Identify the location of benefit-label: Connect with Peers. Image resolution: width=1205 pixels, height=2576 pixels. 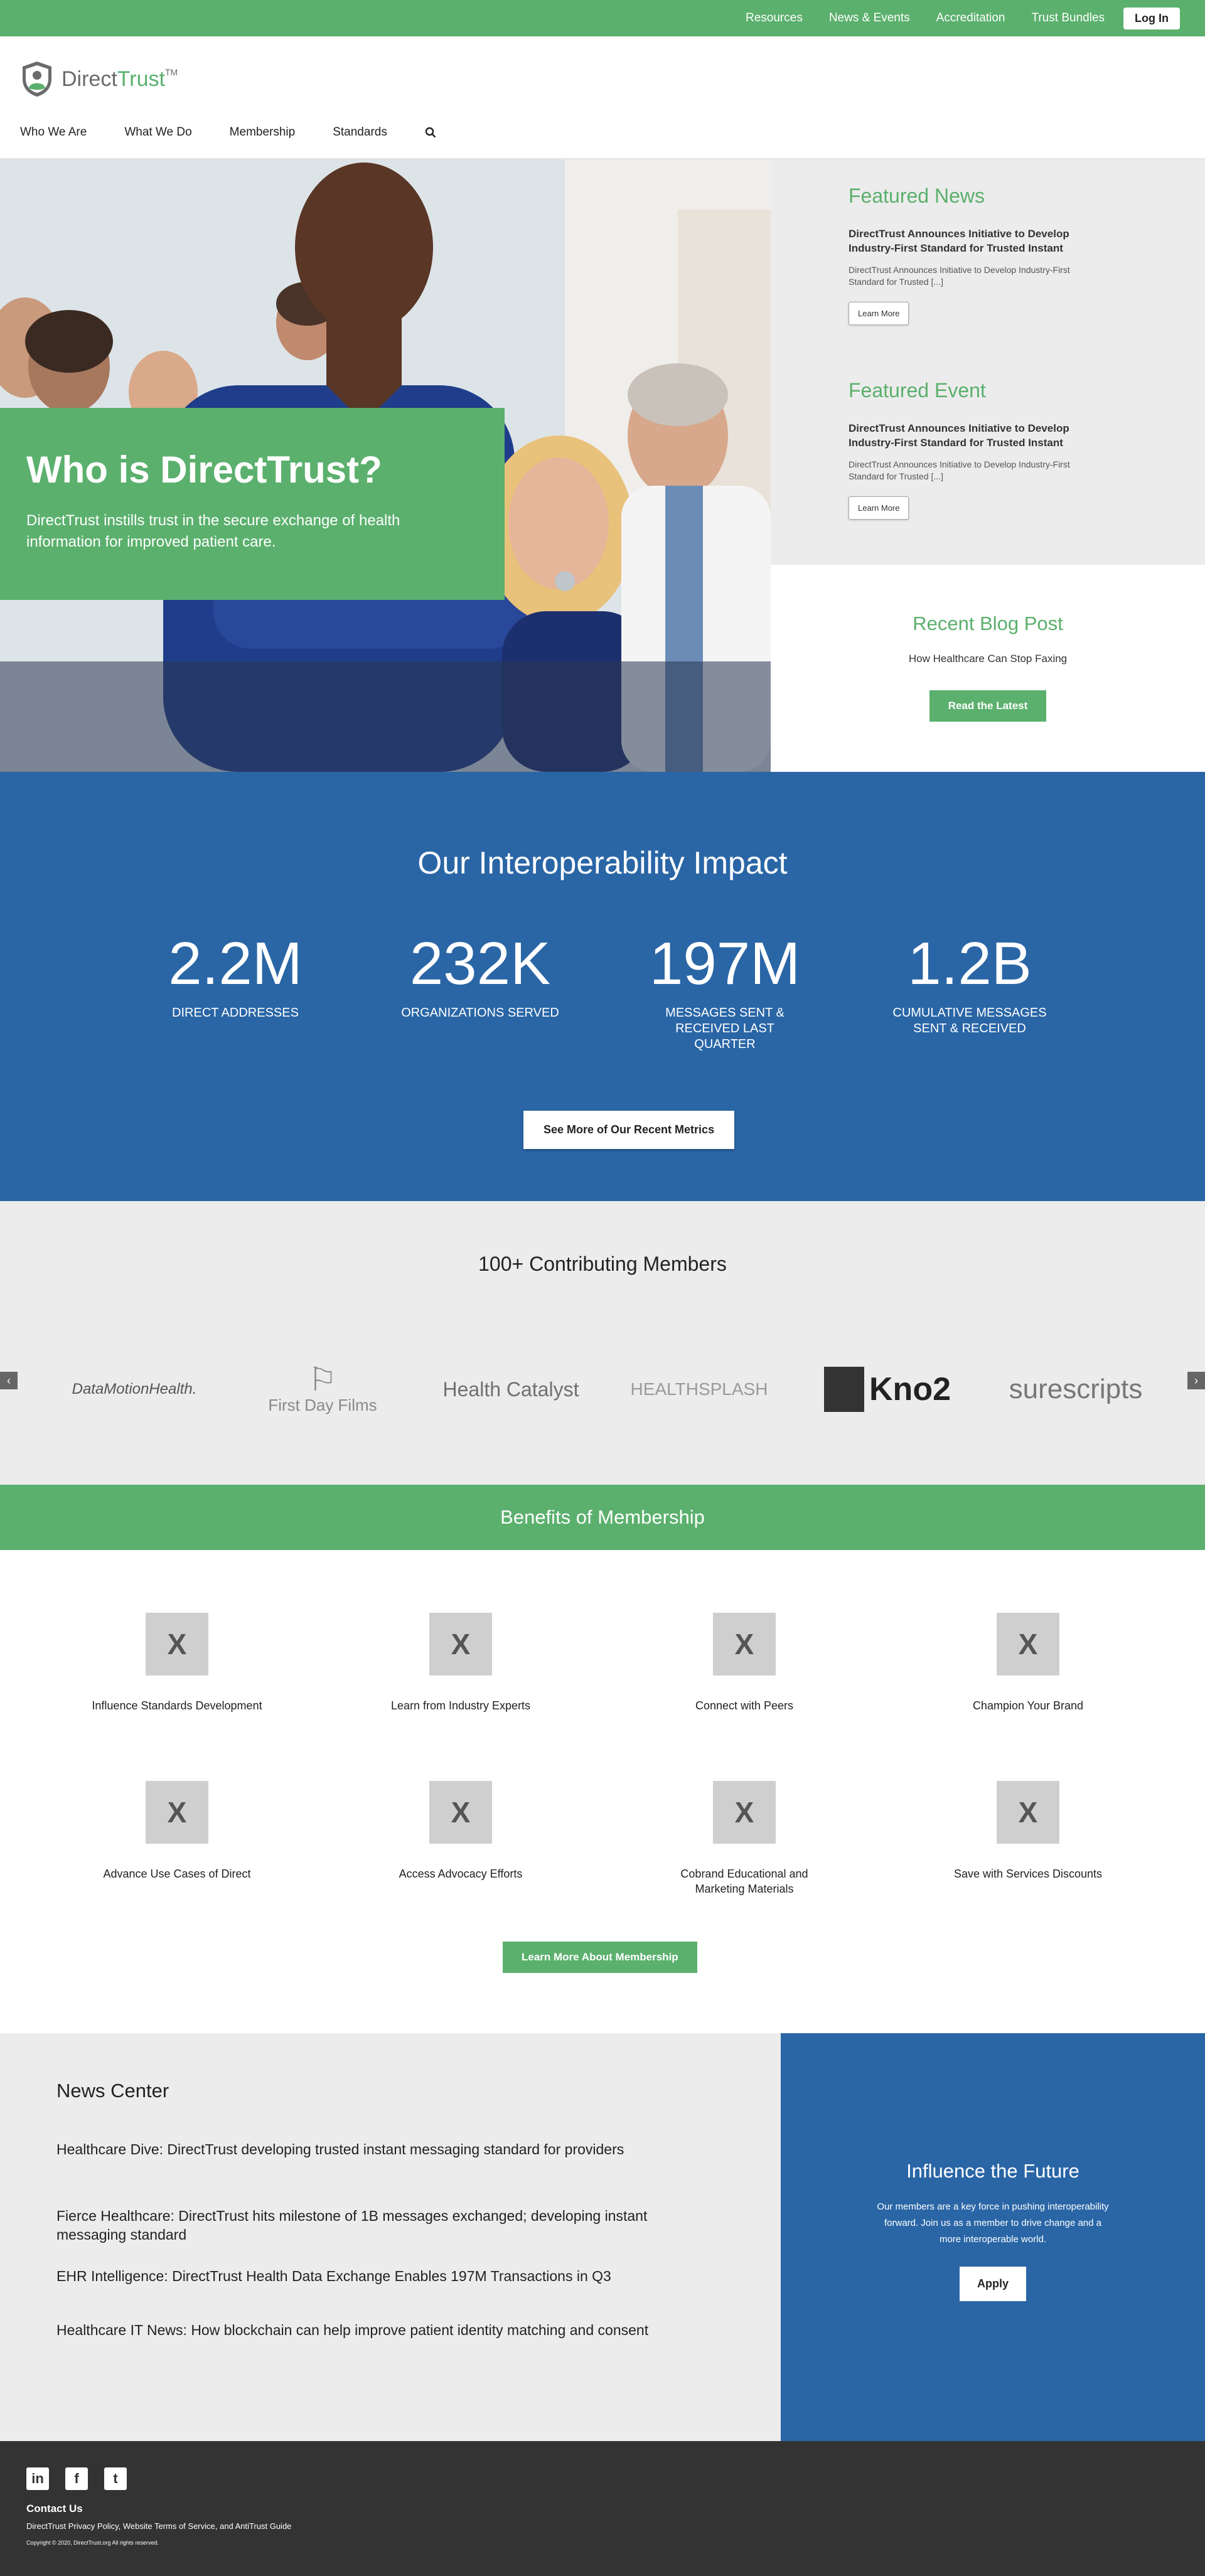
(744, 1705).